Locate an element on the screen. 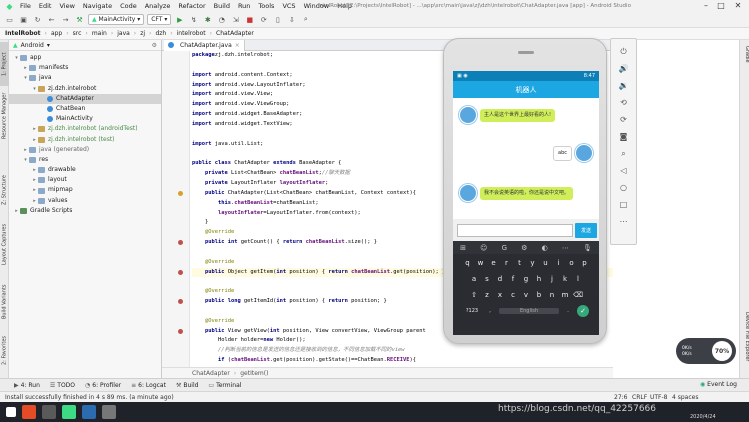  key: f is located at coordinates (513, 279).